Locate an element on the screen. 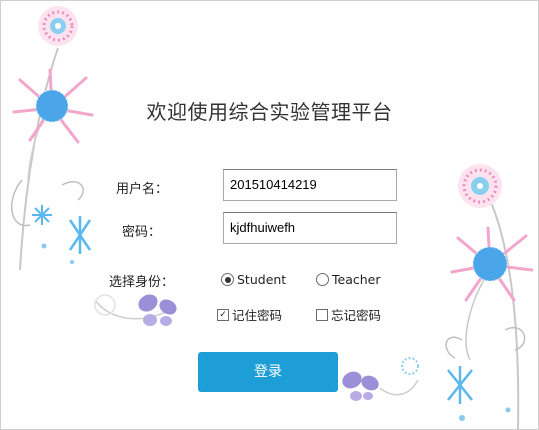 Image resolution: width=539 pixels, height=430 pixels. forgot-password-label: 忘记密码 is located at coordinates (356, 315).